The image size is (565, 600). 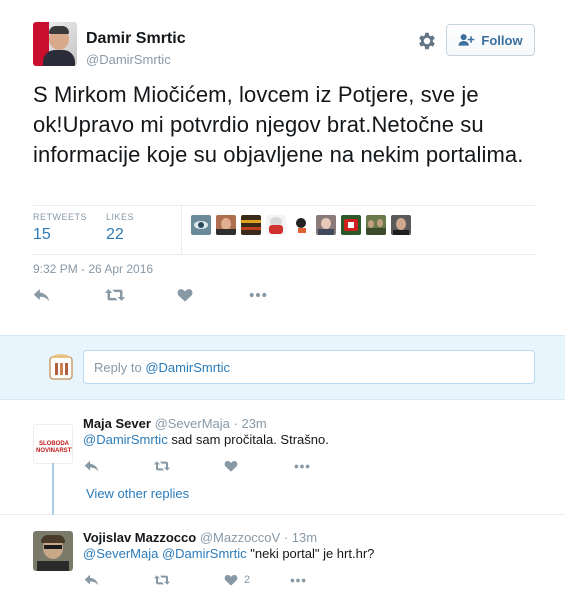 I want to click on author-handle: @DamirSmrtic, so click(x=128, y=59).